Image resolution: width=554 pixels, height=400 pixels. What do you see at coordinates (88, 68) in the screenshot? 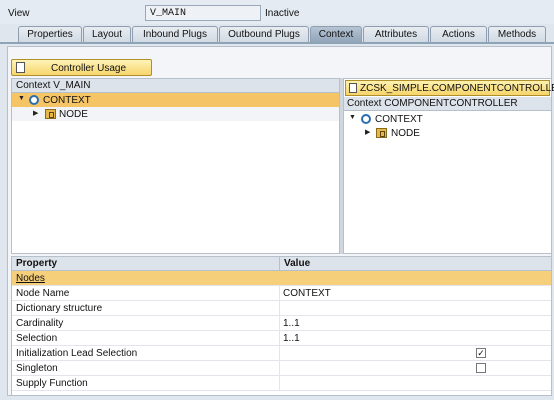
I see `controller-usage-label: Controller Usage` at bounding box center [88, 68].